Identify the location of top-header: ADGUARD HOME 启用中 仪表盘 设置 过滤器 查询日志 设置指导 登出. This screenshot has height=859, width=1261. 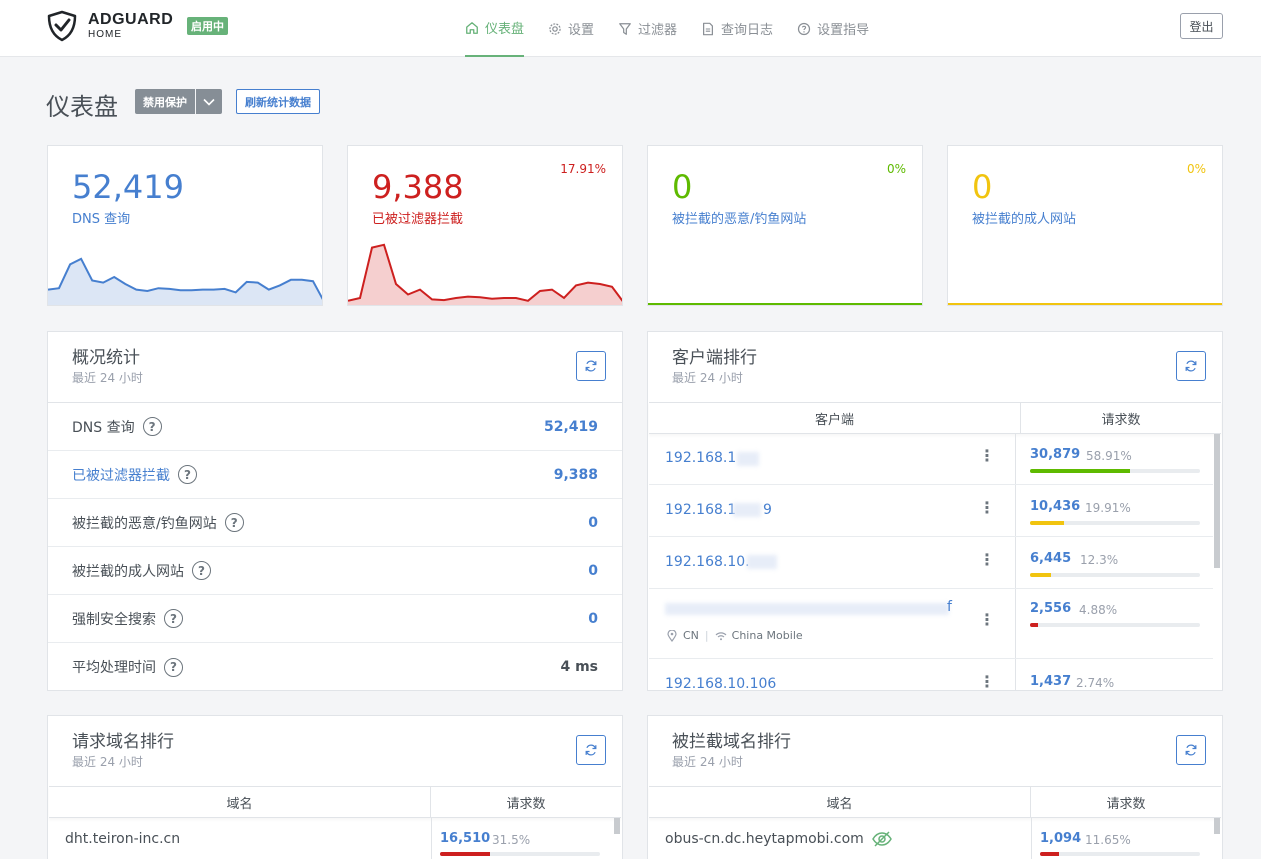
(630, 28).